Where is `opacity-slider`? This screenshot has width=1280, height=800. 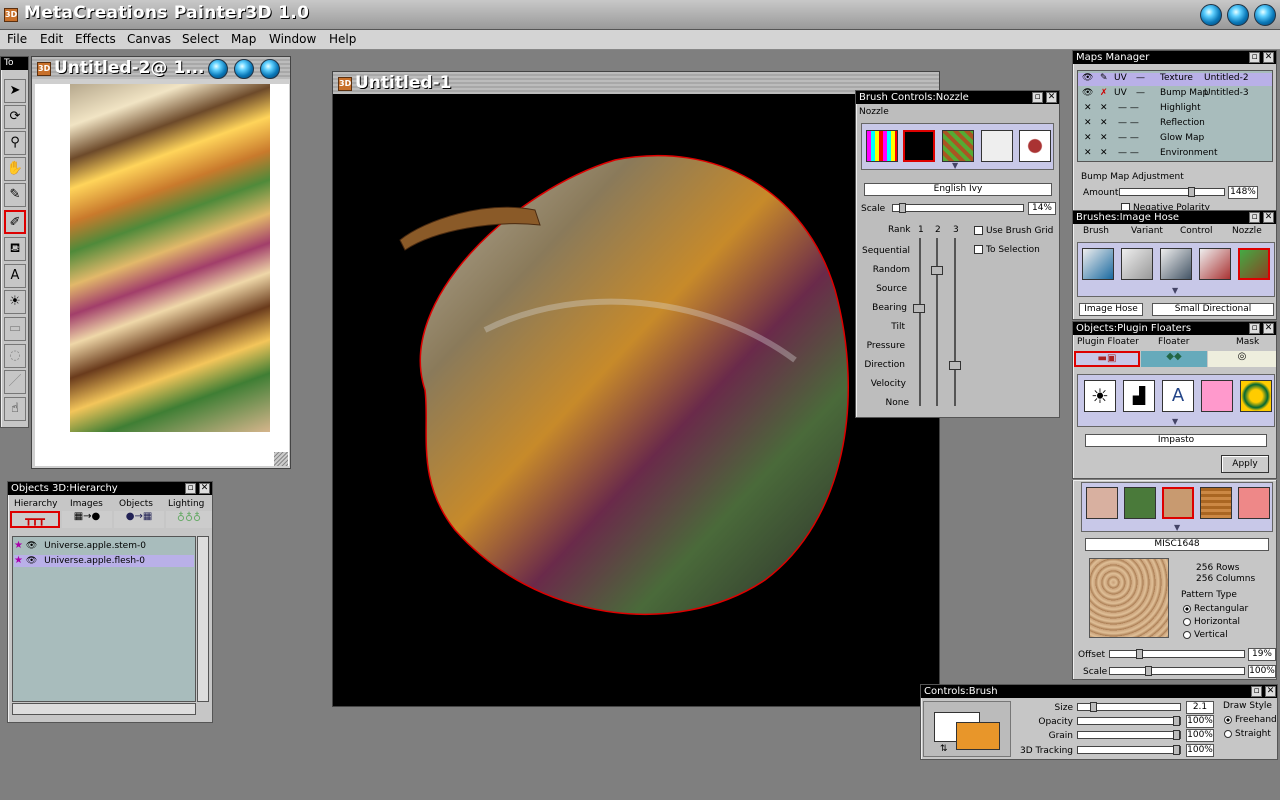
opacity-slider is located at coordinates (1129, 721).